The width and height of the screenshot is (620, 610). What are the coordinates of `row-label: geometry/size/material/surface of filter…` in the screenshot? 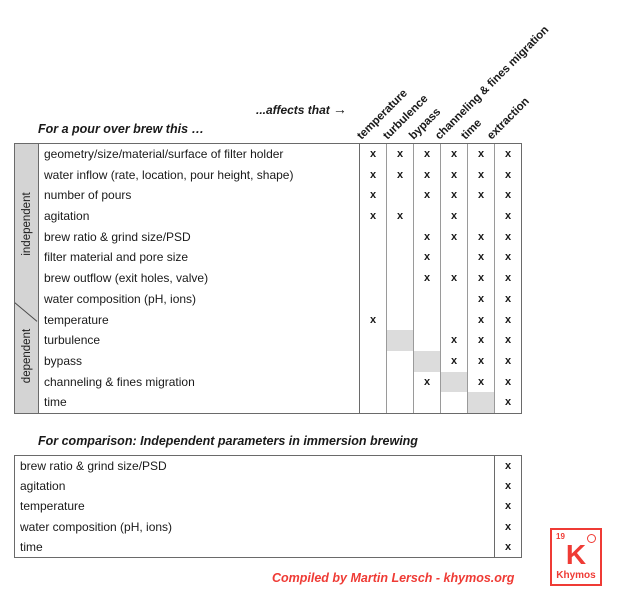 It's located at (199, 154).